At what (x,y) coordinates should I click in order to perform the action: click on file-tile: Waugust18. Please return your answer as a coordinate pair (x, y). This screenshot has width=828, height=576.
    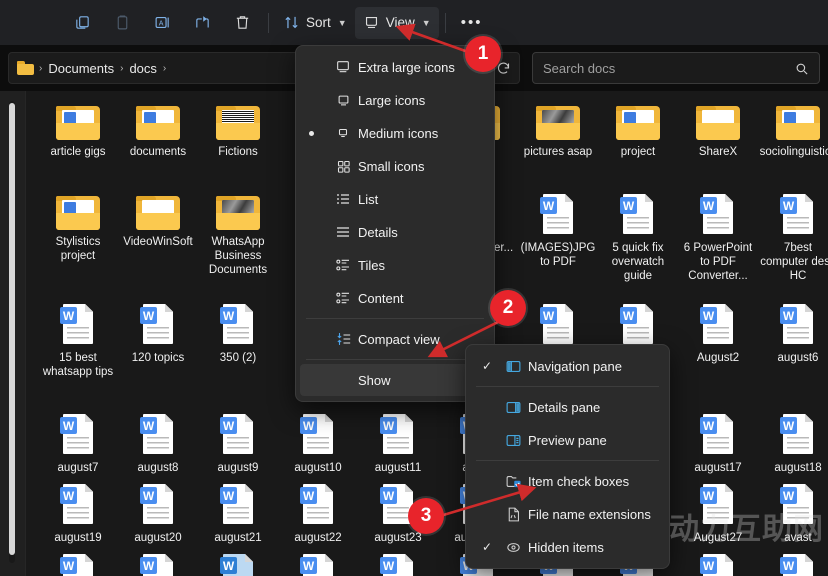
    Looking at the image, I should click on (793, 444).